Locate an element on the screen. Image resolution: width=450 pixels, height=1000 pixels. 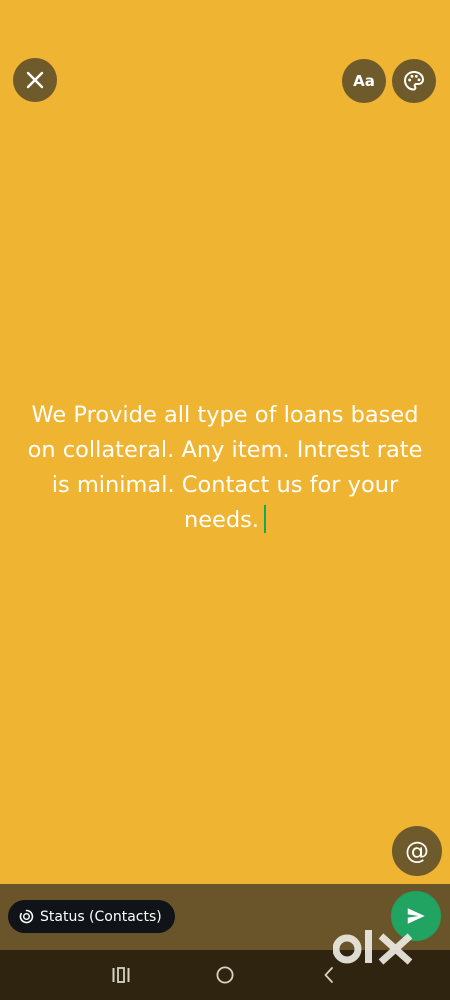
status-ring-icon is located at coordinates (26, 916).